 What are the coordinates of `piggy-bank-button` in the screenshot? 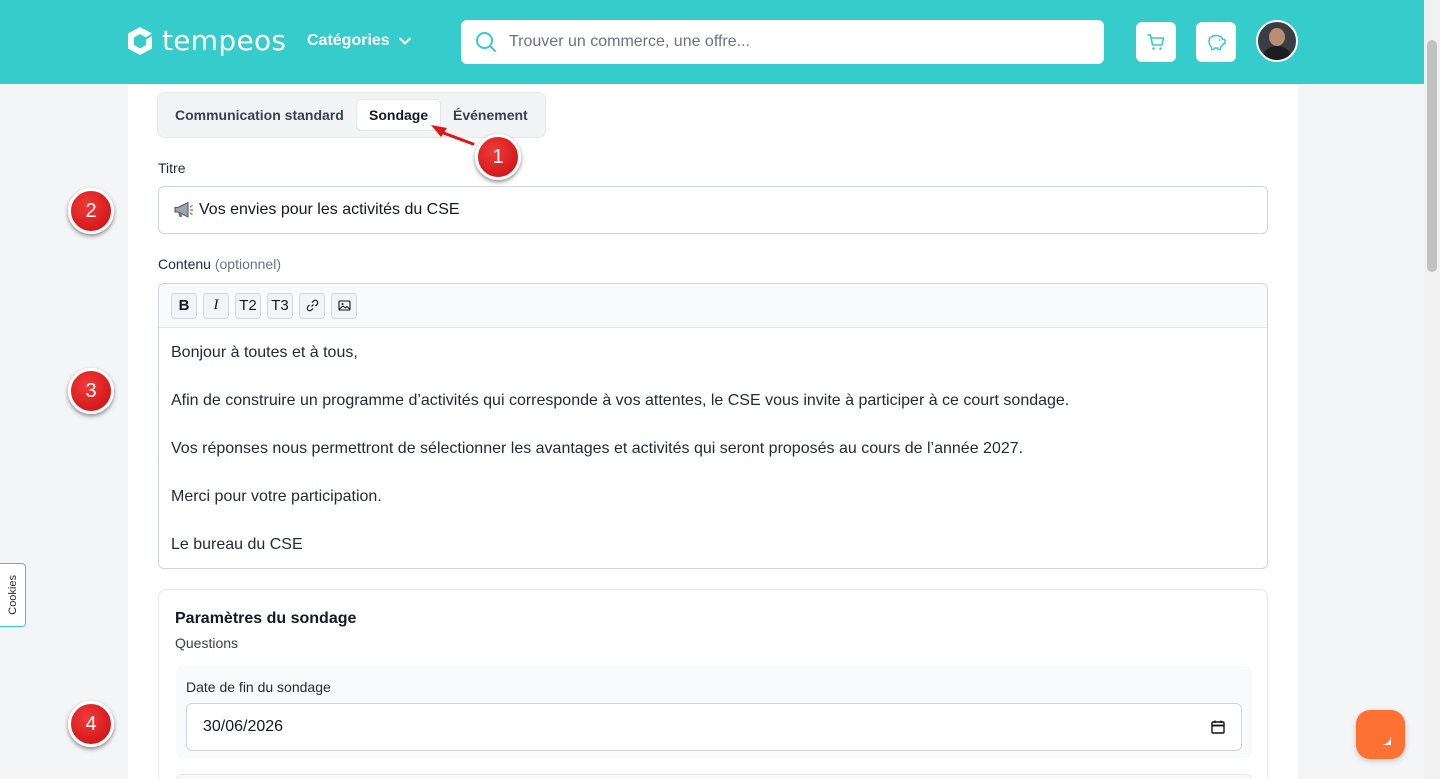 It's located at (1216, 42).